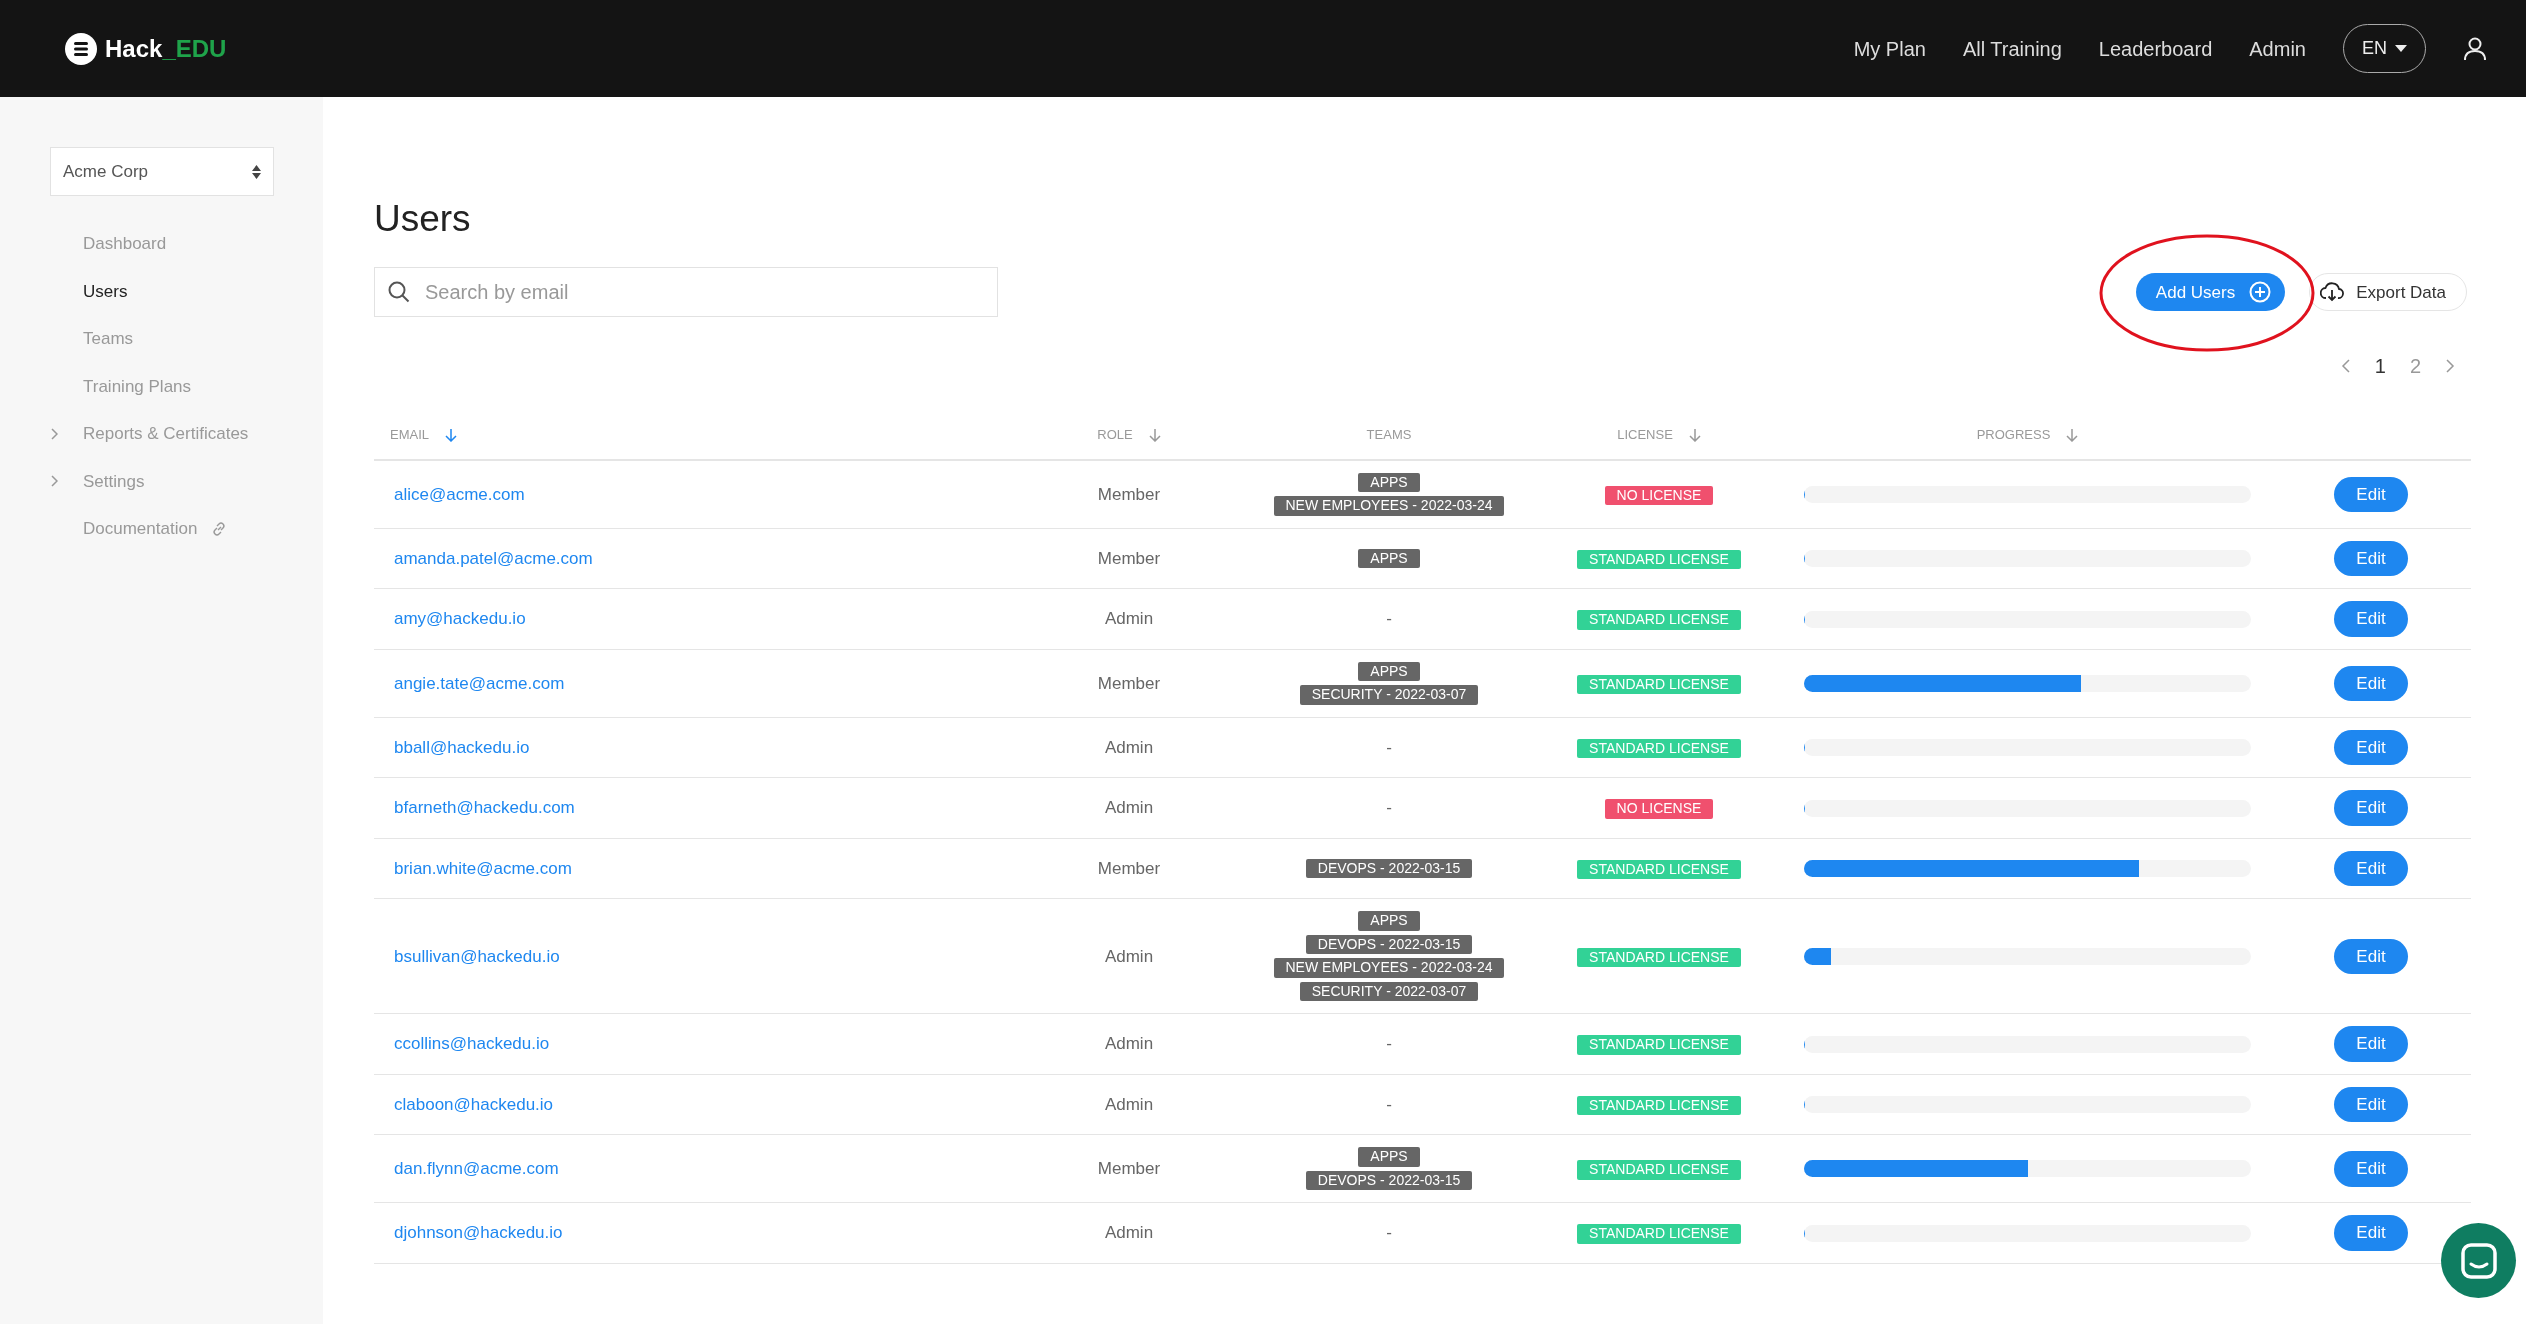 This screenshot has height=1324, width=2526. Describe the element at coordinates (478, 1233) in the screenshot. I see `email-link: djohnson@hackedu.io` at that location.